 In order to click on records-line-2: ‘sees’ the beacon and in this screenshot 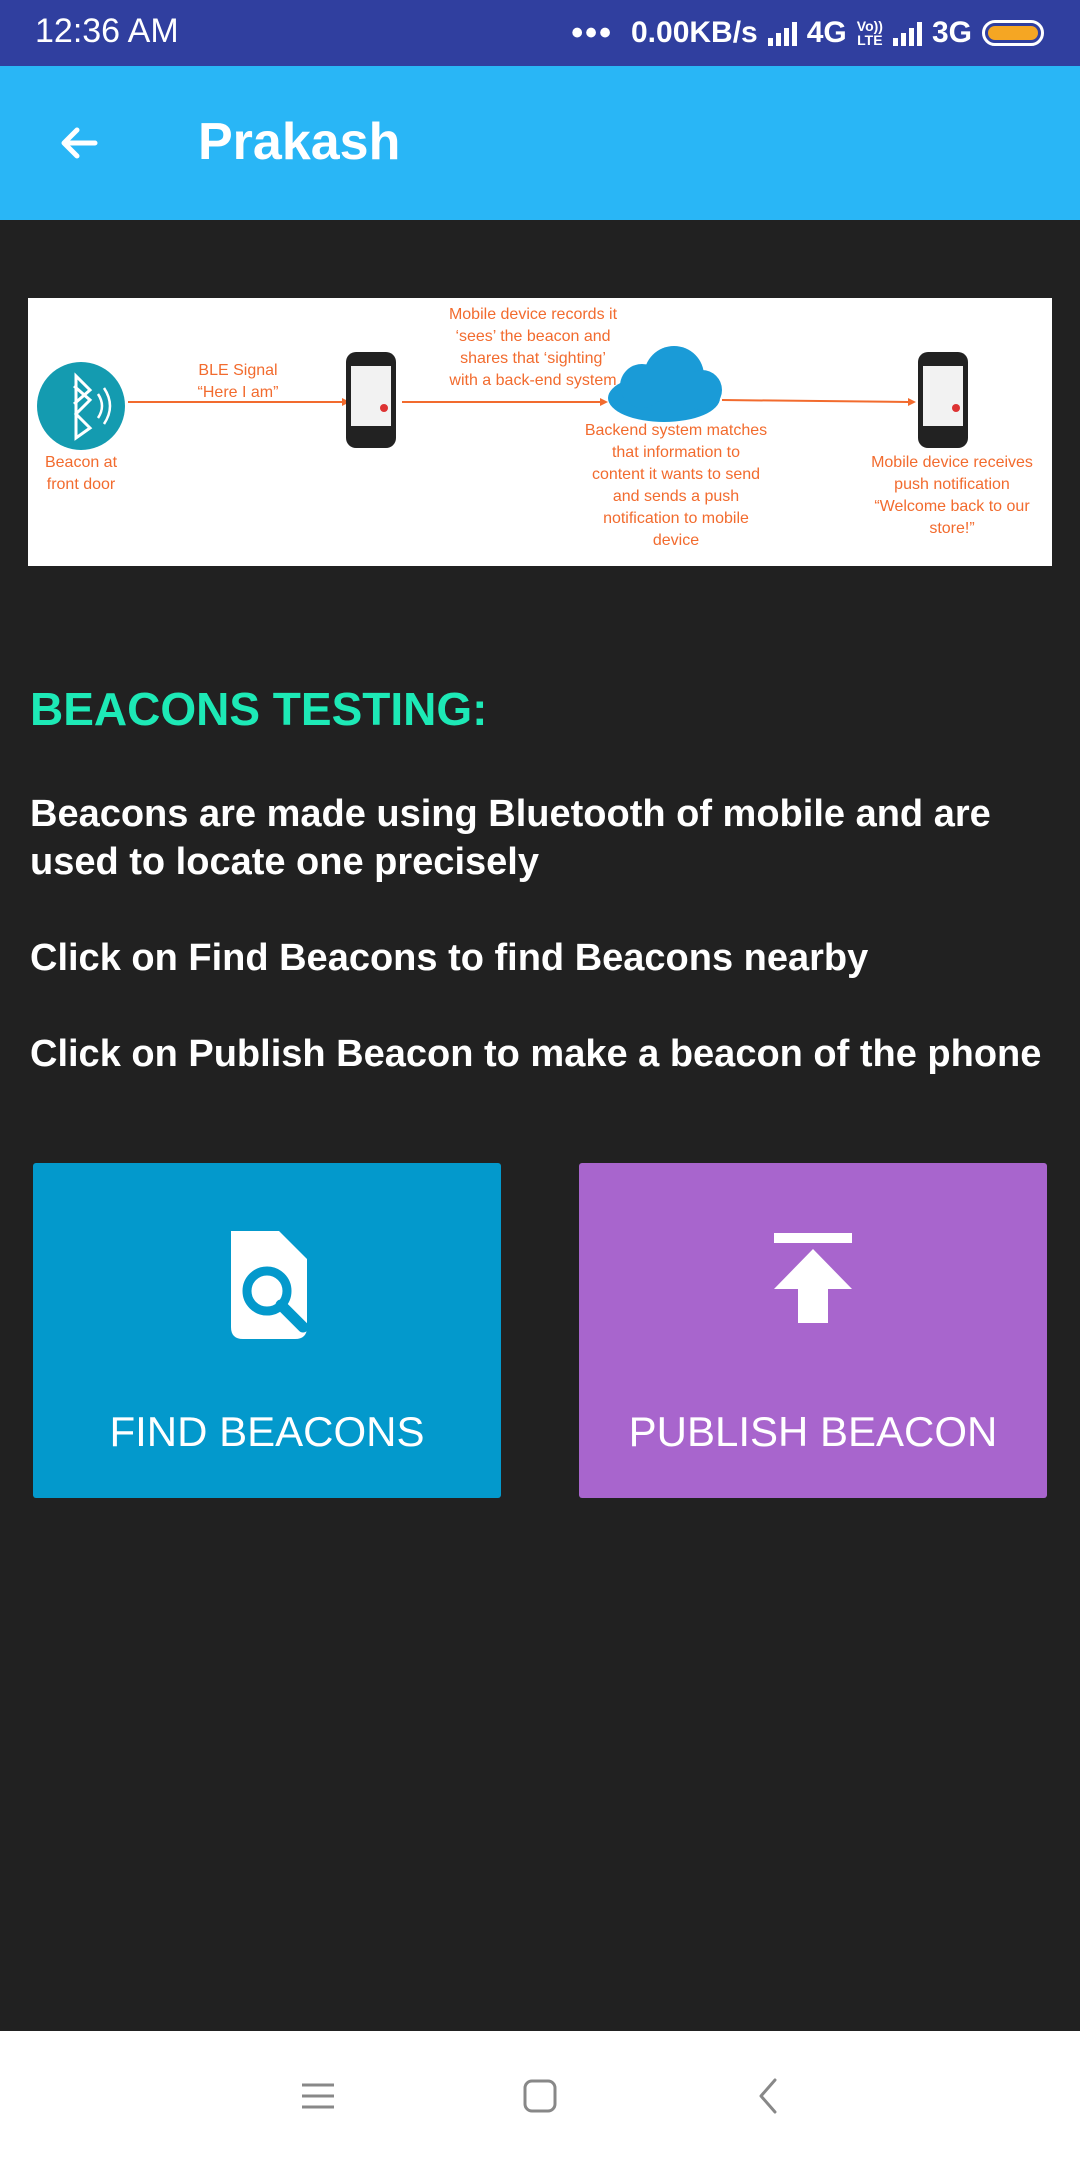, I will do `click(533, 336)`.